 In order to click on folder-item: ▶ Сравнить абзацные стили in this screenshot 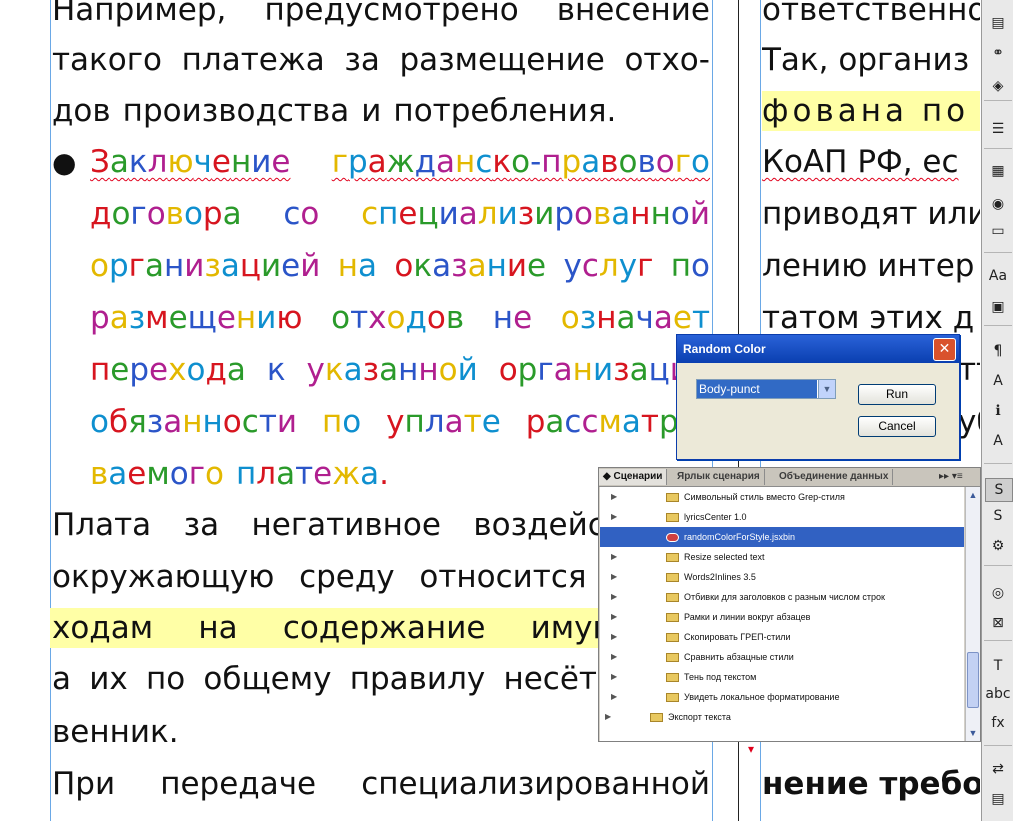, I will do `click(782, 657)`.